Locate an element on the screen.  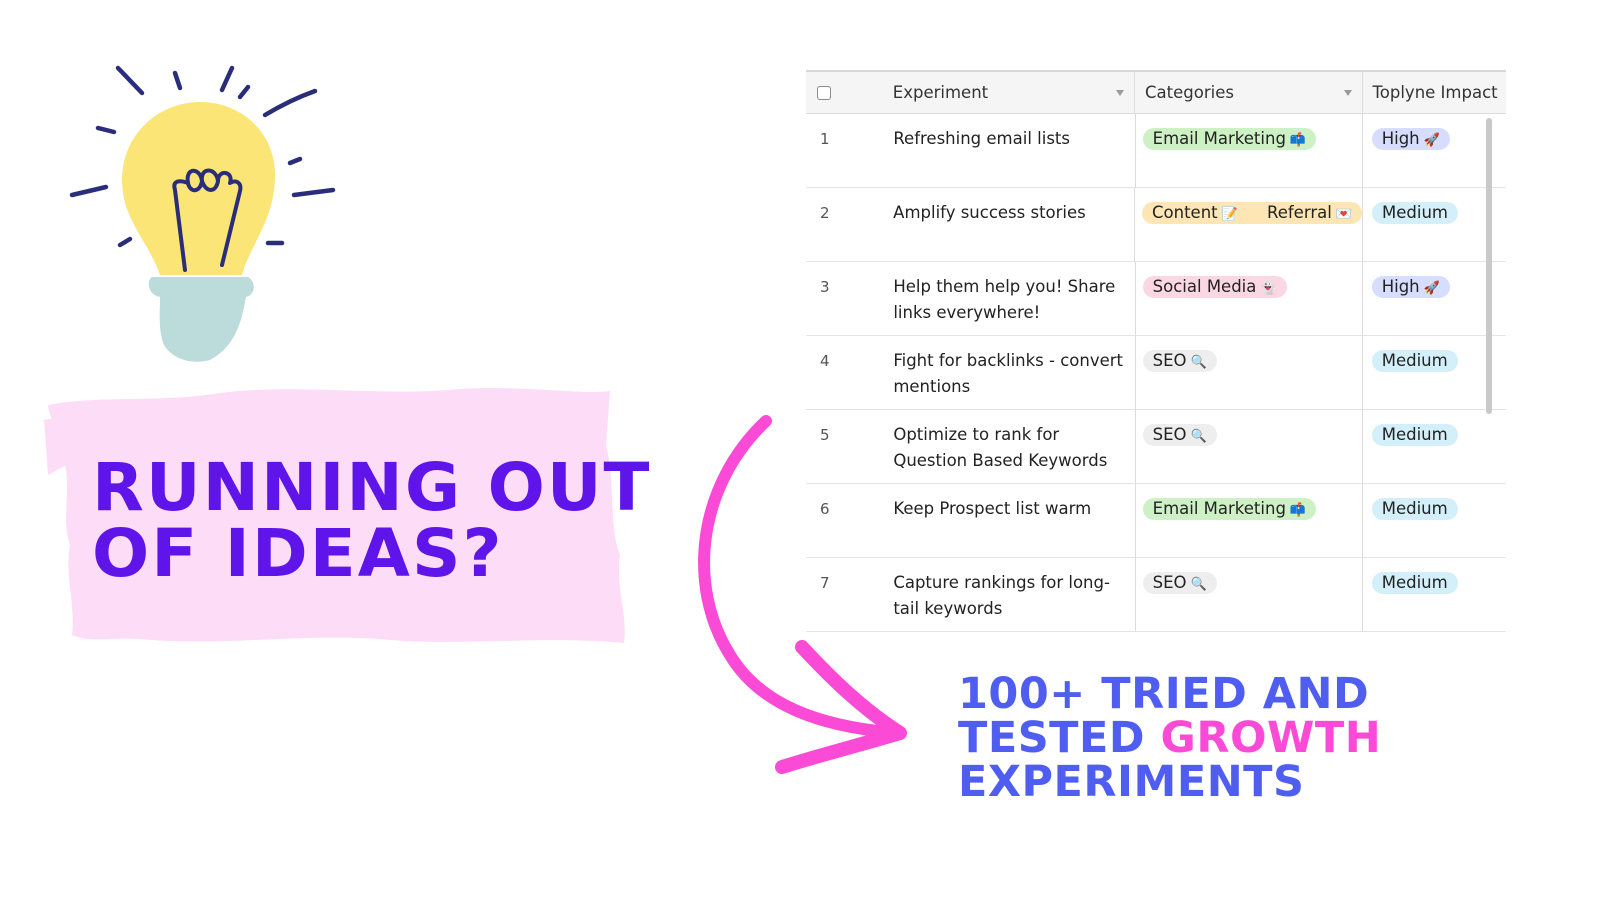
tagline-growth: GROWTH is located at coordinates (1271, 738).